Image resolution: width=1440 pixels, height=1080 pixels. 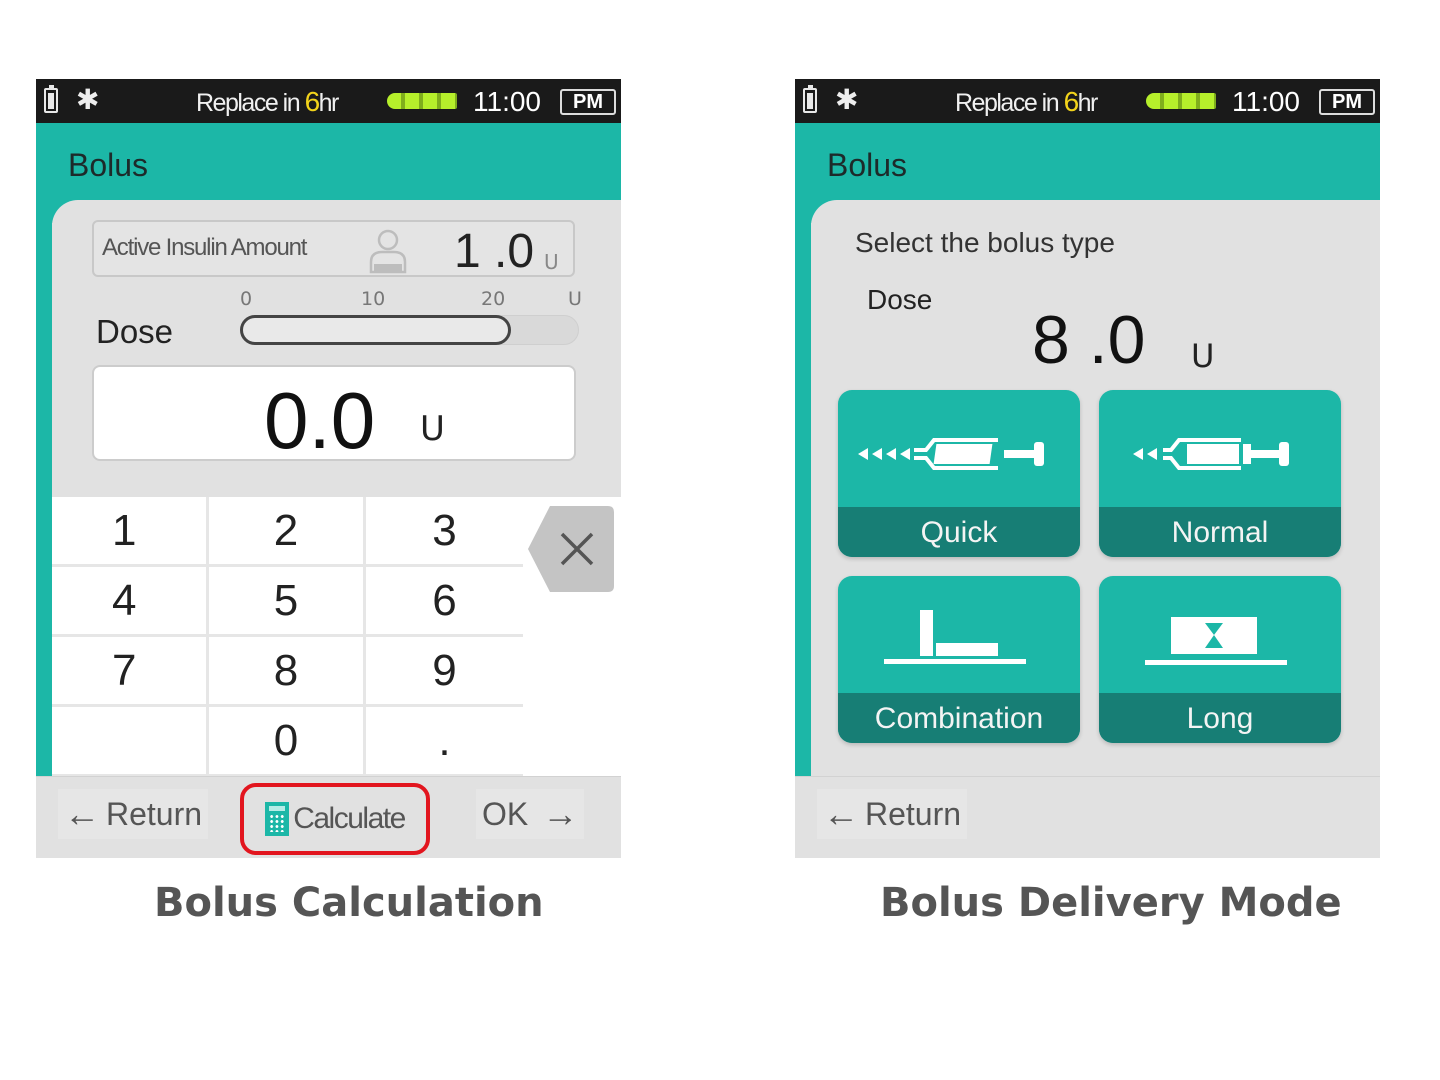 I want to click on active-insulin-box: Active Insulin Amount 1 .0 U, so click(x=333, y=249).